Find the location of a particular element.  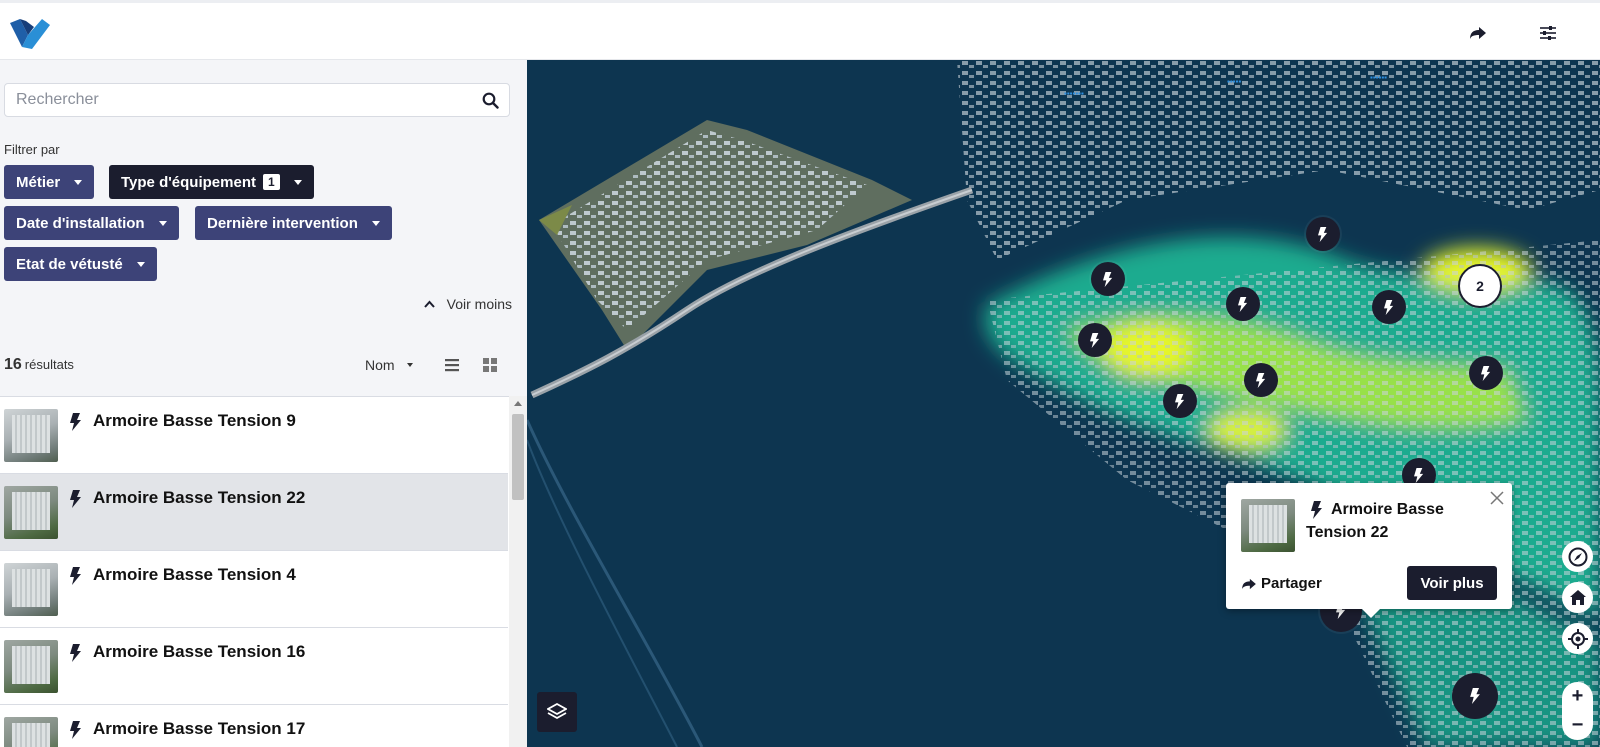

grid-view-icon is located at coordinates (490, 365).